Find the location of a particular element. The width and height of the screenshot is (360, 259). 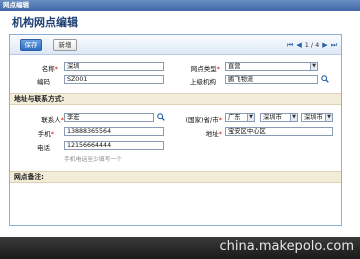

page-title: 机构网点编辑 is located at coordinates (45, 22).